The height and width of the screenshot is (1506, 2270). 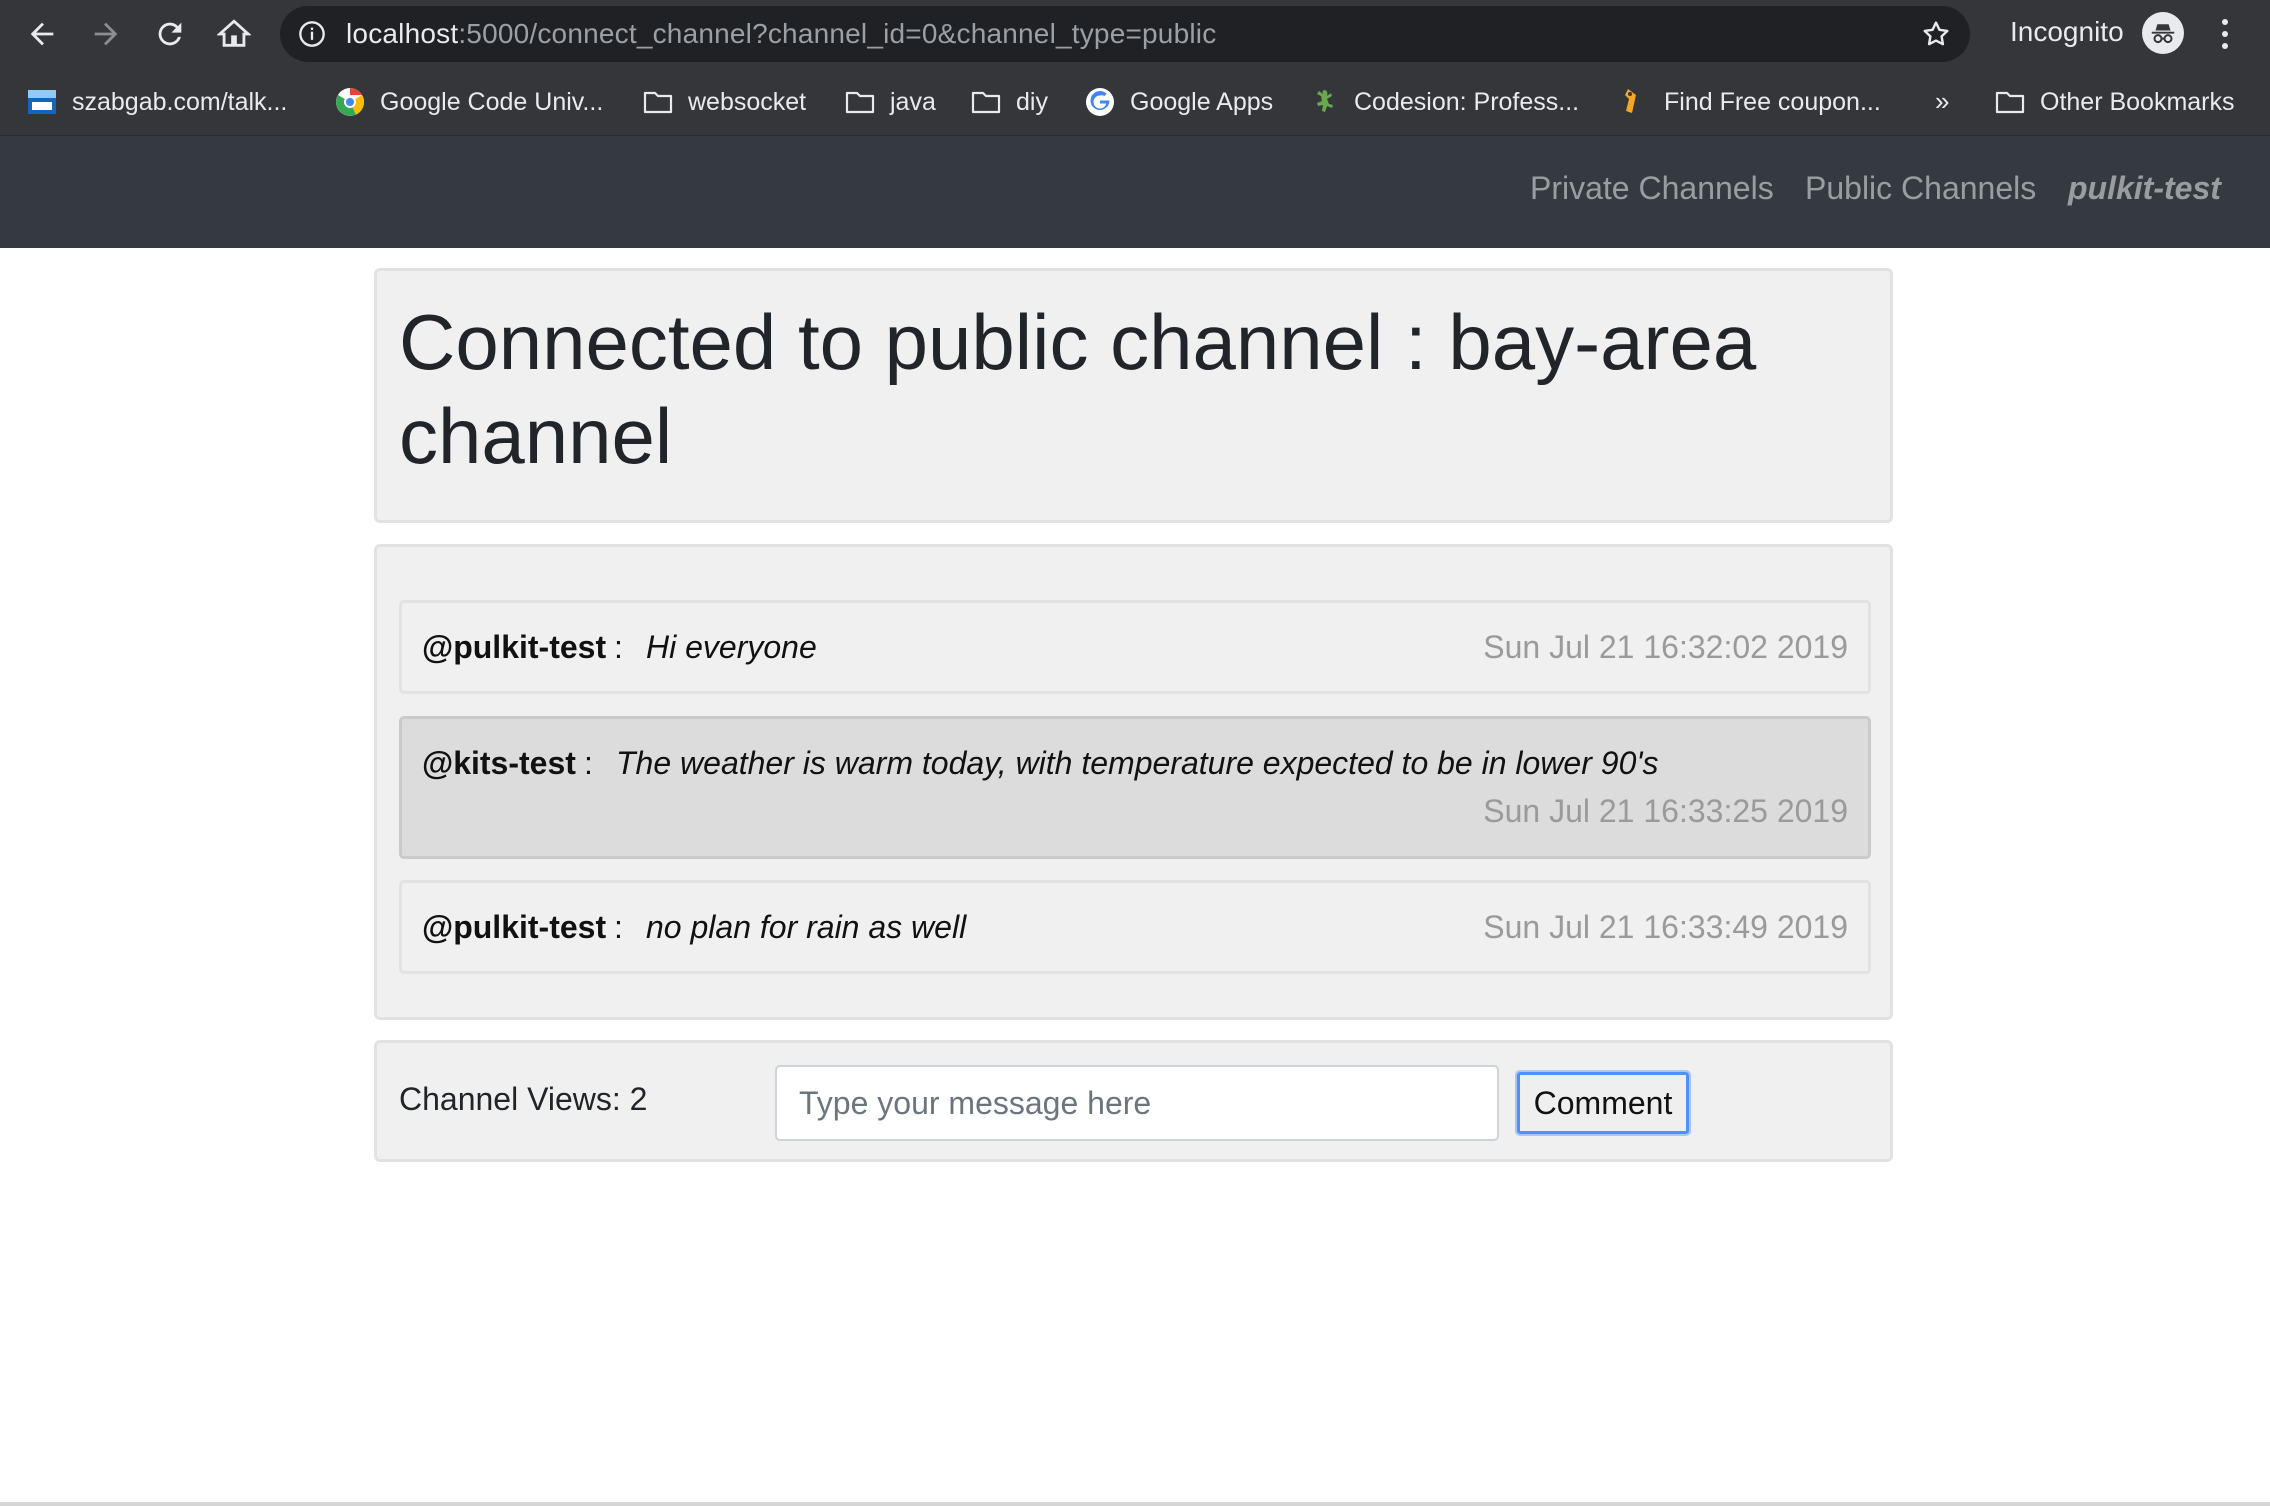 I want to click on reload-button, so click(x=170, y=34).